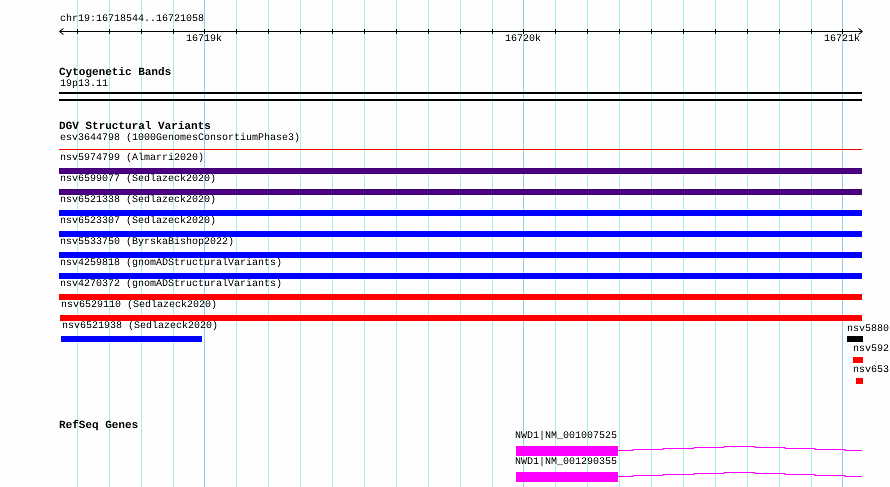 This screenshot has width=890, height=487. What do you see at coordinates (871, 371) in the screenshot?
I see `variant-label: nsv653` at bounding box center [871, 371].